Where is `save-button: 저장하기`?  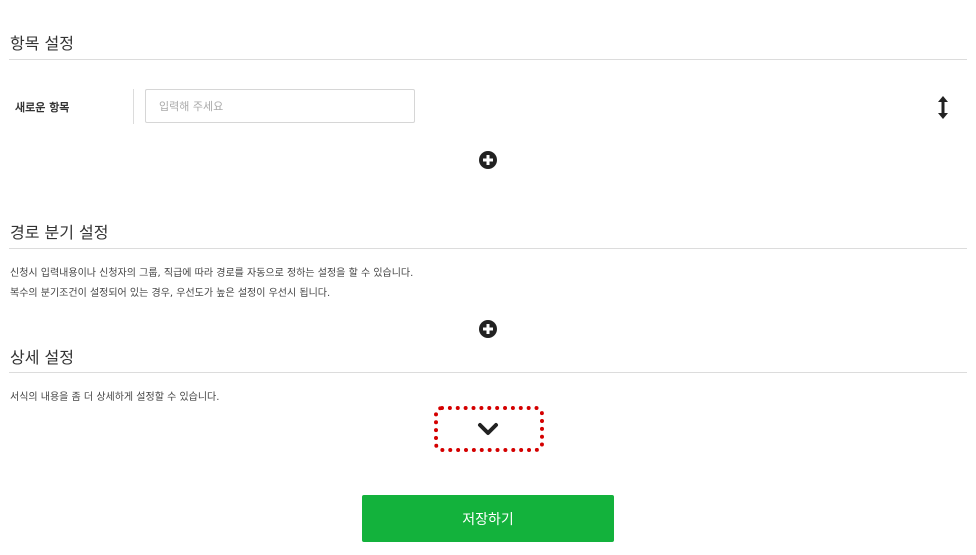 save-button: 저장하기 is located at coordinates (488, 518).